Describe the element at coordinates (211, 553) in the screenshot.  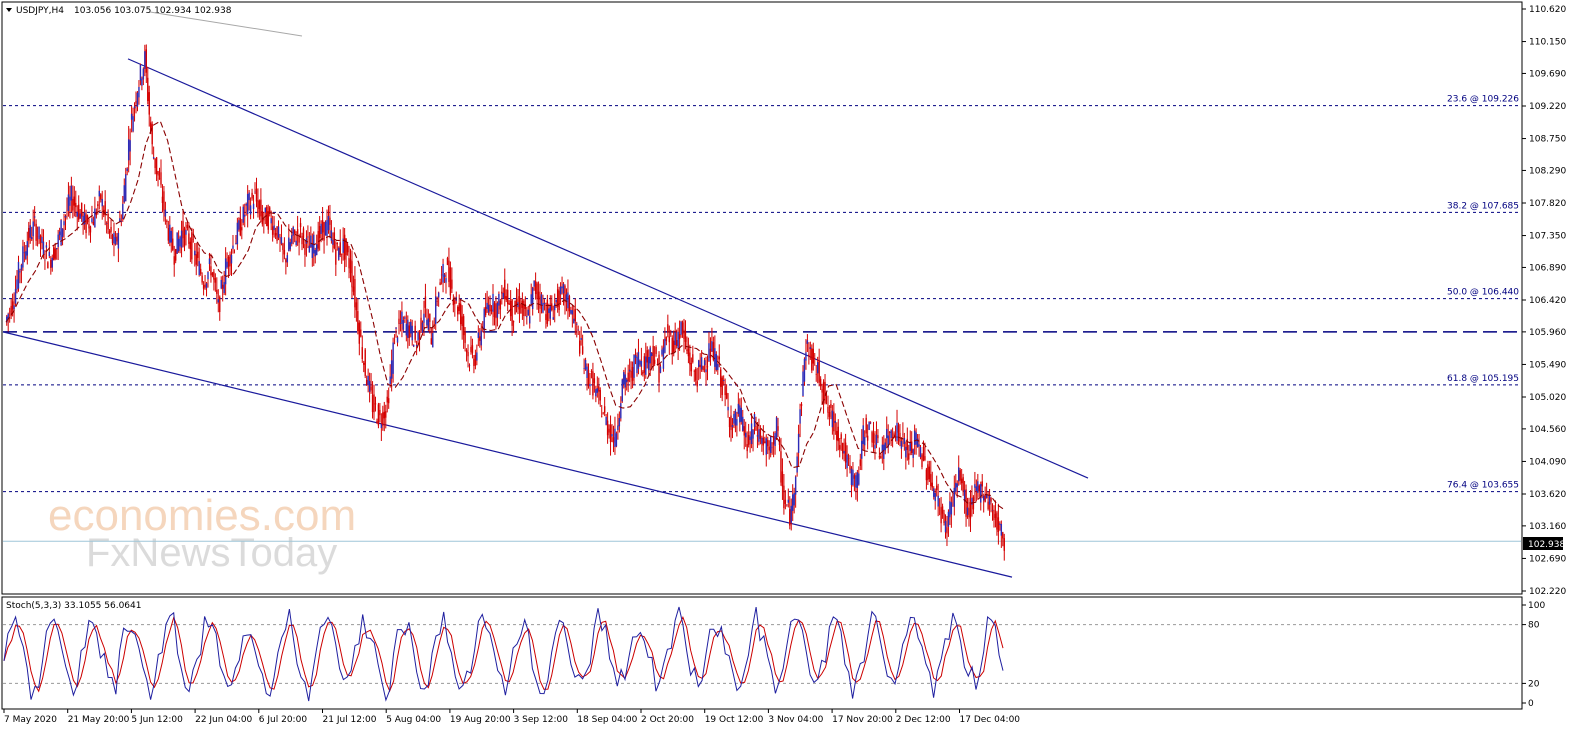
I see `watermark-fxnewstoday: FxNewsToday` at that location.